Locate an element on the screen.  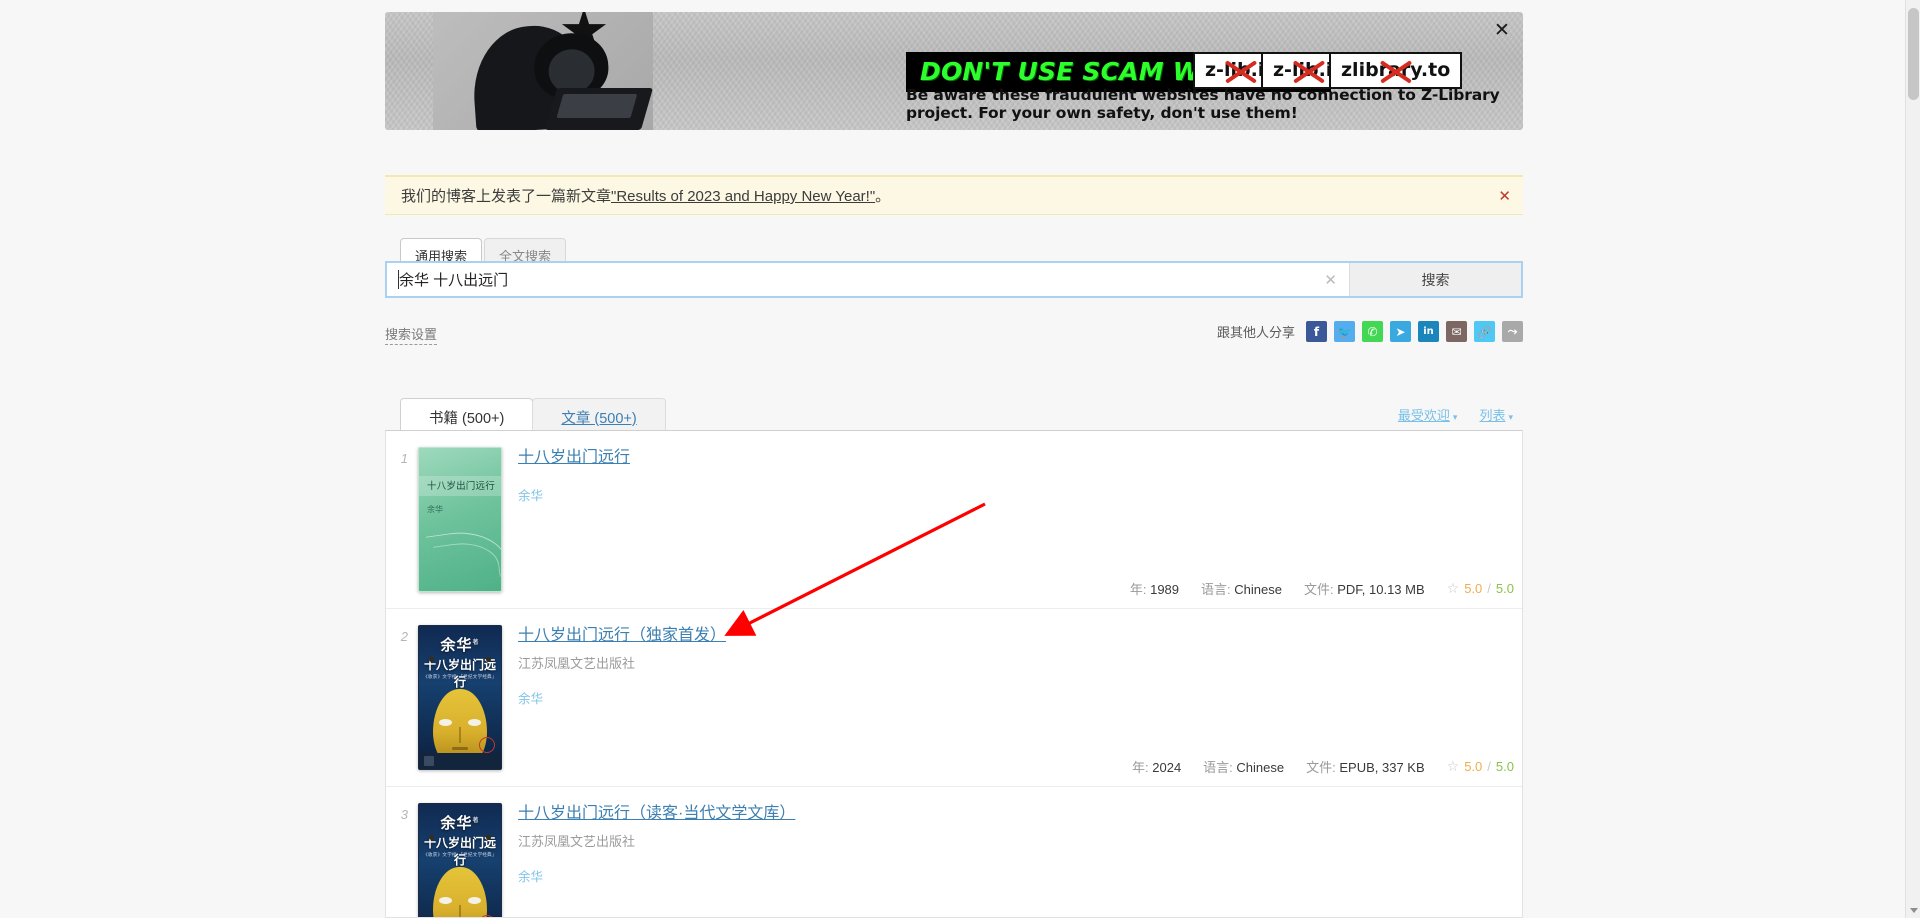
notice-link: "Results of 2023 and Happy New Year!" is located at coordinates (743, 196).